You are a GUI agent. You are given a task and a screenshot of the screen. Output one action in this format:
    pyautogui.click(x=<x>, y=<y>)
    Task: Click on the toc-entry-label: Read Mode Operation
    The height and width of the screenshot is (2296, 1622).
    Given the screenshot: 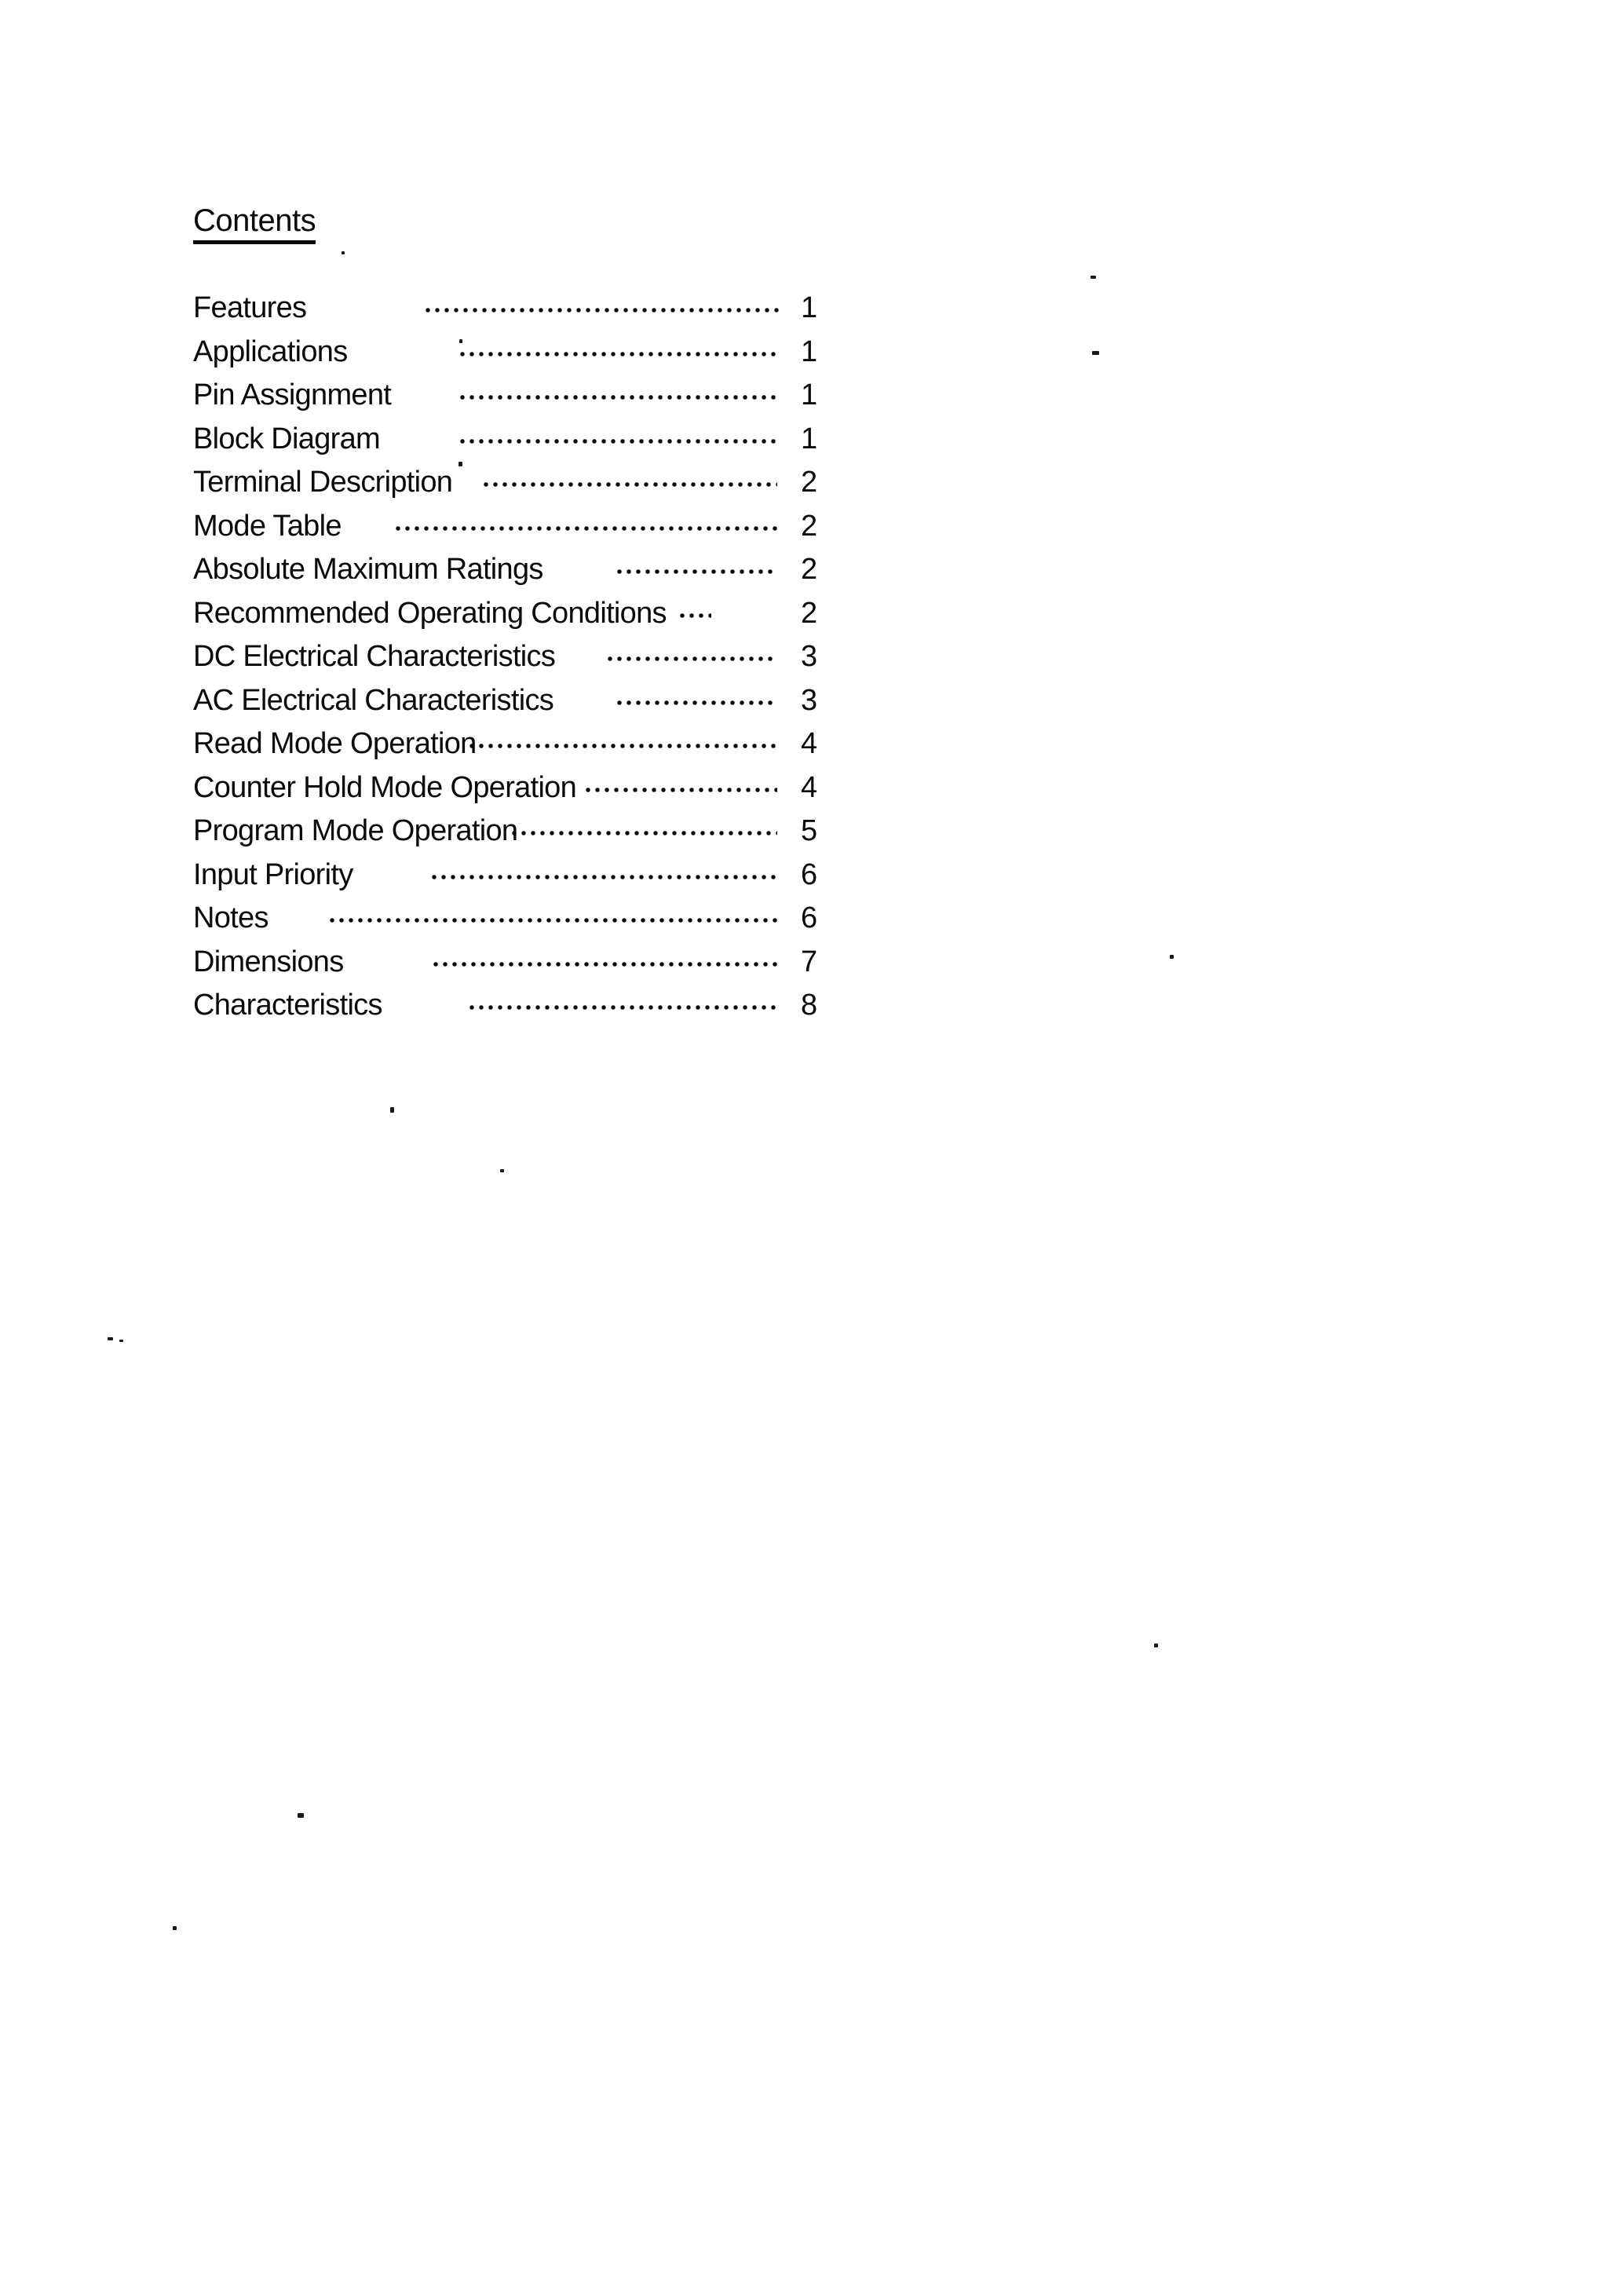 What is the action you would take?
    pyautogui.click(x=335, y=744)
    